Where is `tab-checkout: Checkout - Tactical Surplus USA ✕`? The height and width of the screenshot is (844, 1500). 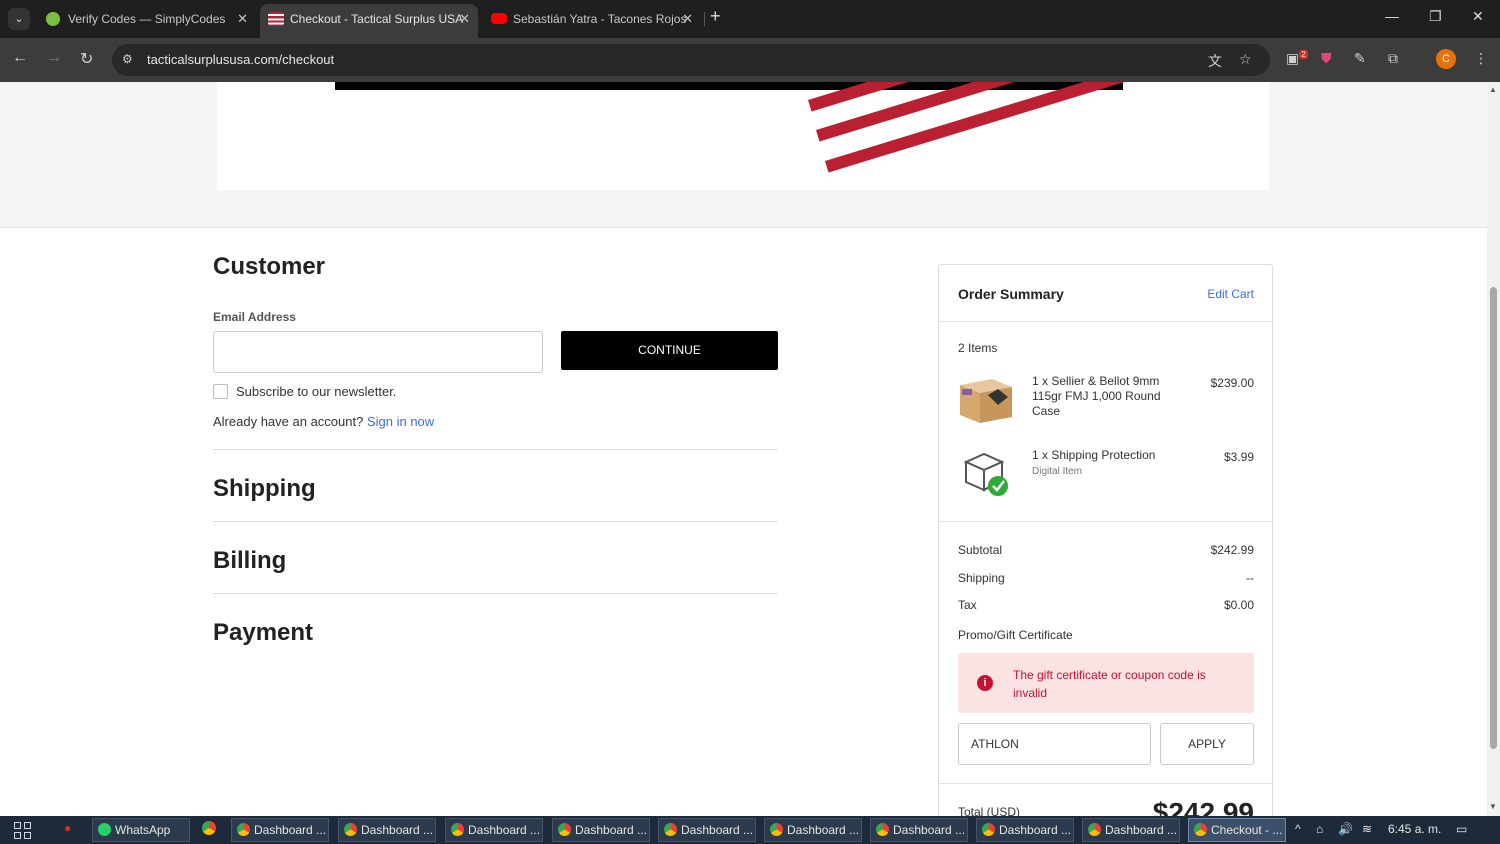
tab-checkout: Checkout - Tactical Surplus USA ✕ is located at coordinates (369, 21).